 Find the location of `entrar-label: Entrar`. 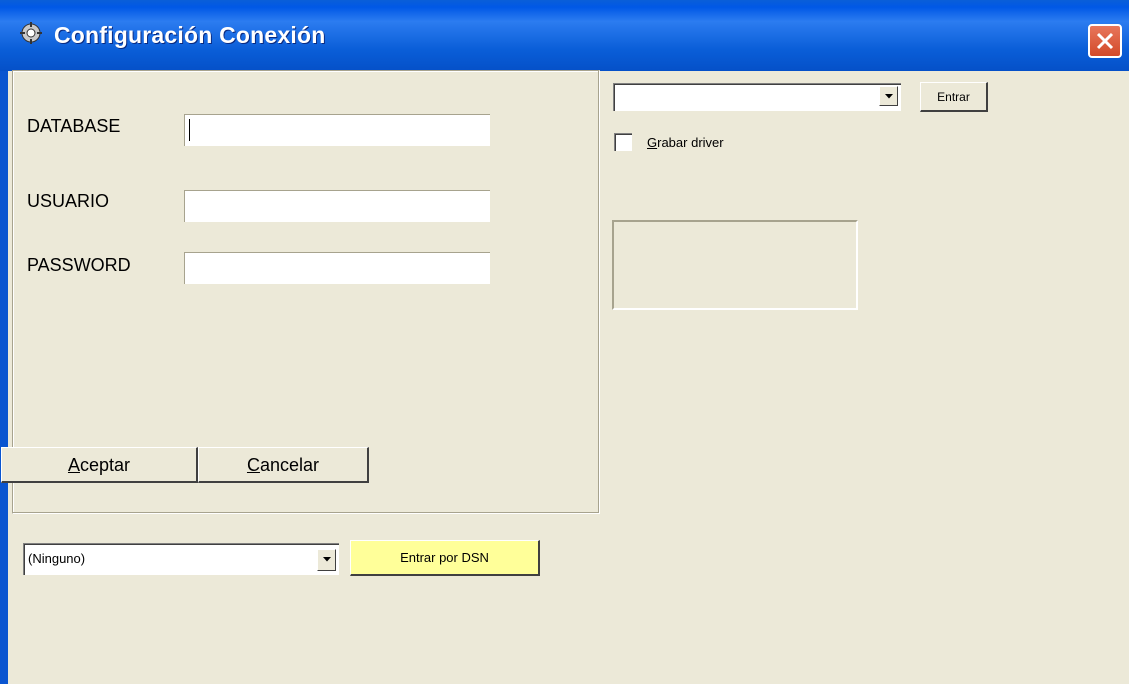

entrar-label: Entrar is located at coordinates (953, 97).